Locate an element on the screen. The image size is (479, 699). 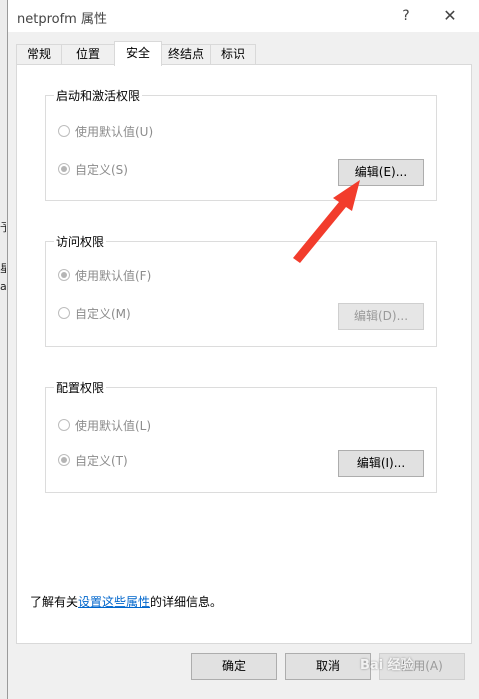
radio-label: 使用默认值(U) is located at coordinates (114, 131).